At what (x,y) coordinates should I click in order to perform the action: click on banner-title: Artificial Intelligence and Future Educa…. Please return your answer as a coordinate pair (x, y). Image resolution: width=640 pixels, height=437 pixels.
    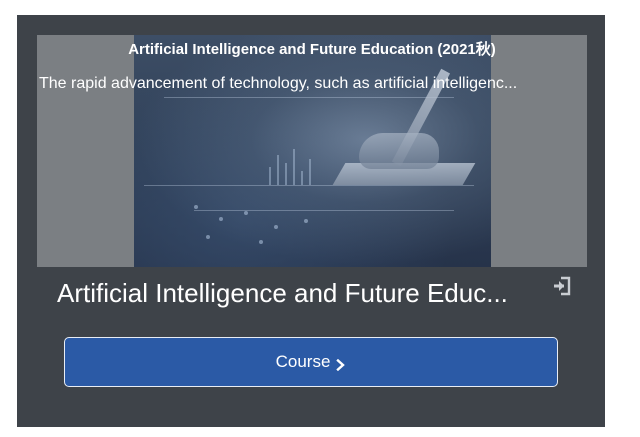
    Looking at the image, I should click on (312, 49).